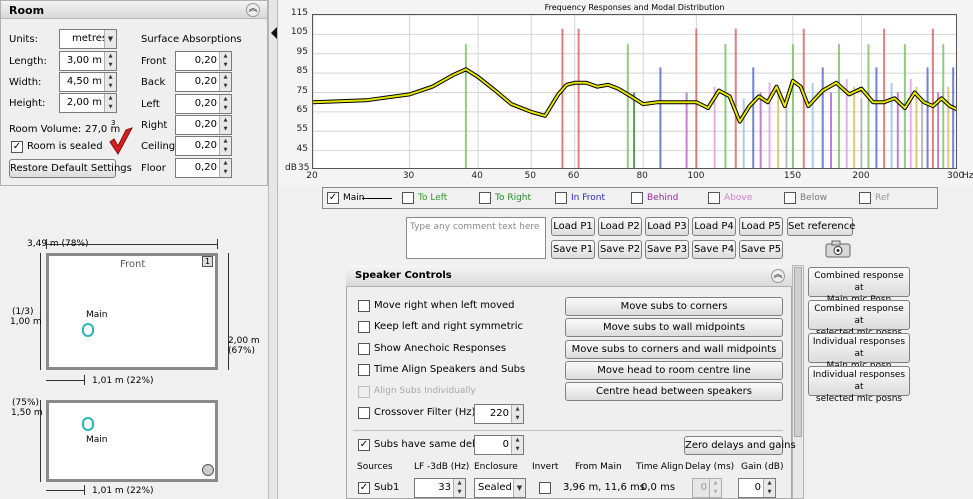 The height and width of the screenshot is (499, 973). What do you see at coordinates (859, 399) in the screenshot?
I see `response-button-line2: selected mic posns` at bounding box center [859, 399].